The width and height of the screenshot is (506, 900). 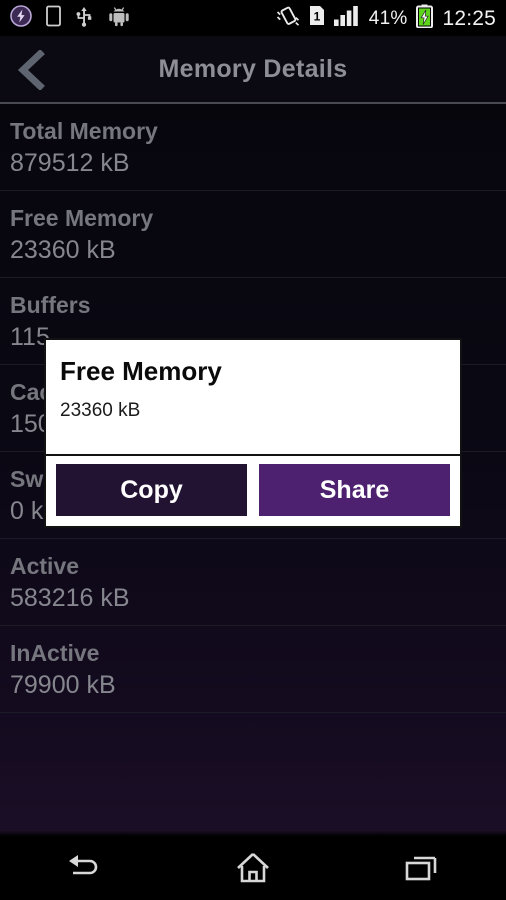 I want to click on list-item: Free Memory 23360 kB, so click(x=253, y=234).